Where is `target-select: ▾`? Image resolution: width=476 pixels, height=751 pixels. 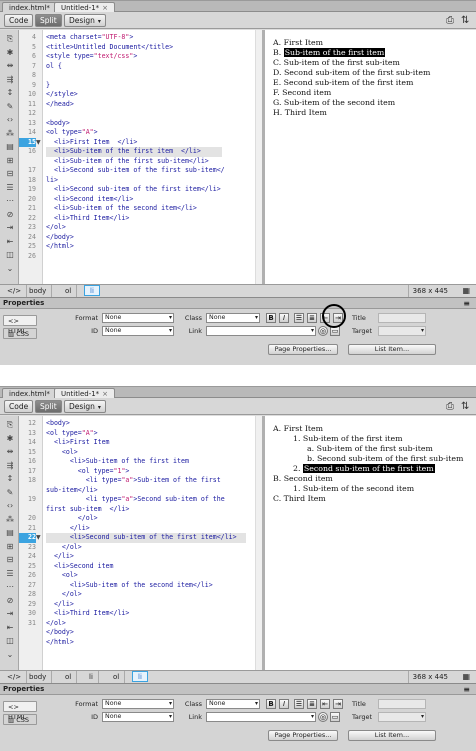
target-select: ▾ is located at coordinates (402, 717).